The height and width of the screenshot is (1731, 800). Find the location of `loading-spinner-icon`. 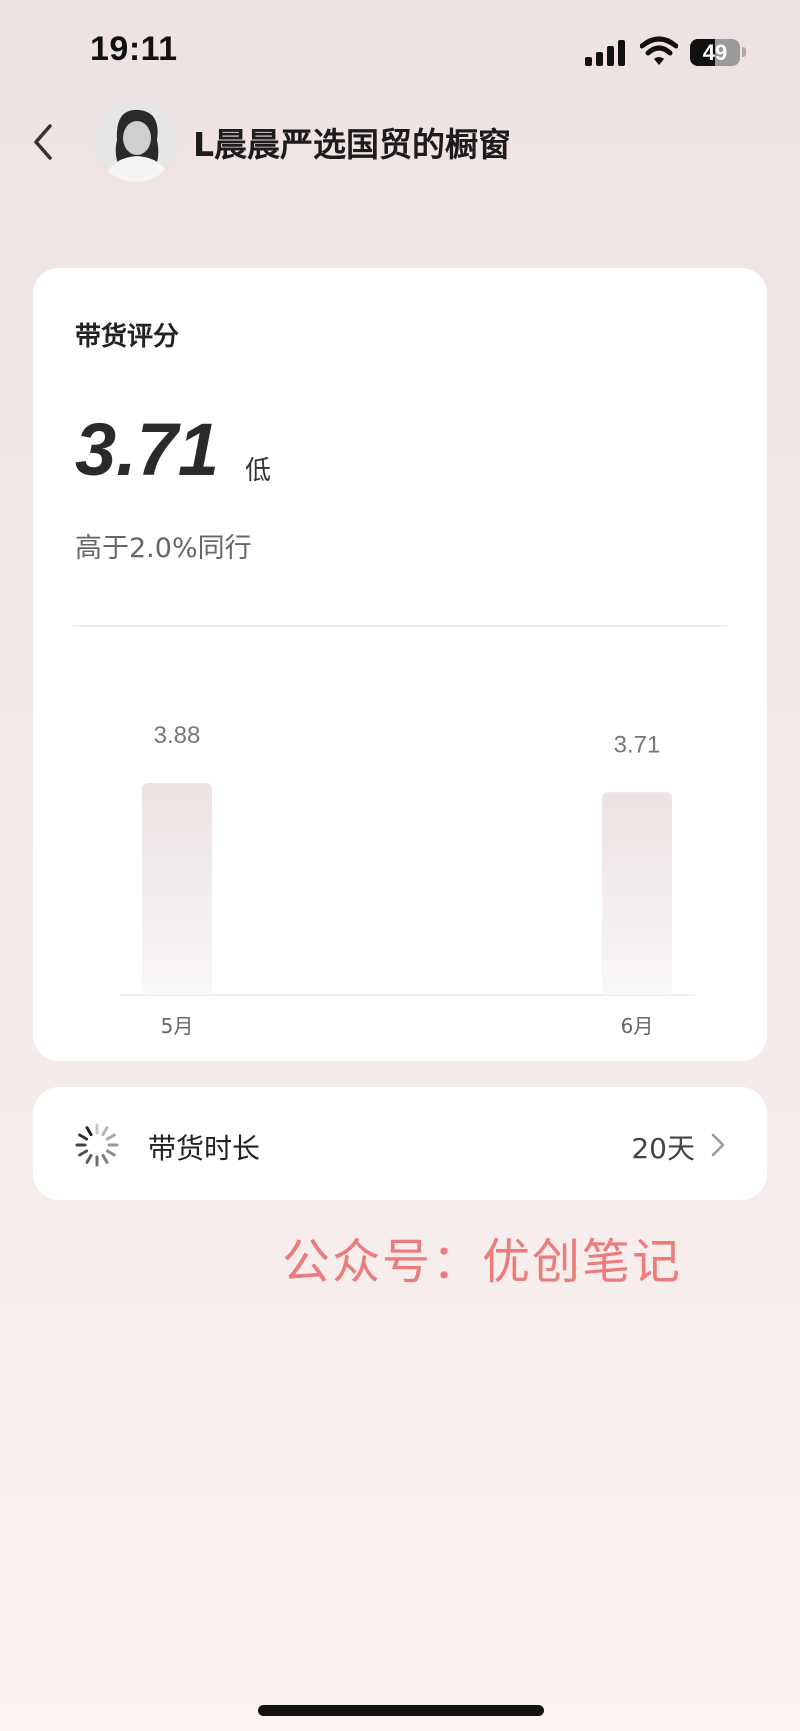

loading-spinner-icon is located at coordinates (97, 1145).